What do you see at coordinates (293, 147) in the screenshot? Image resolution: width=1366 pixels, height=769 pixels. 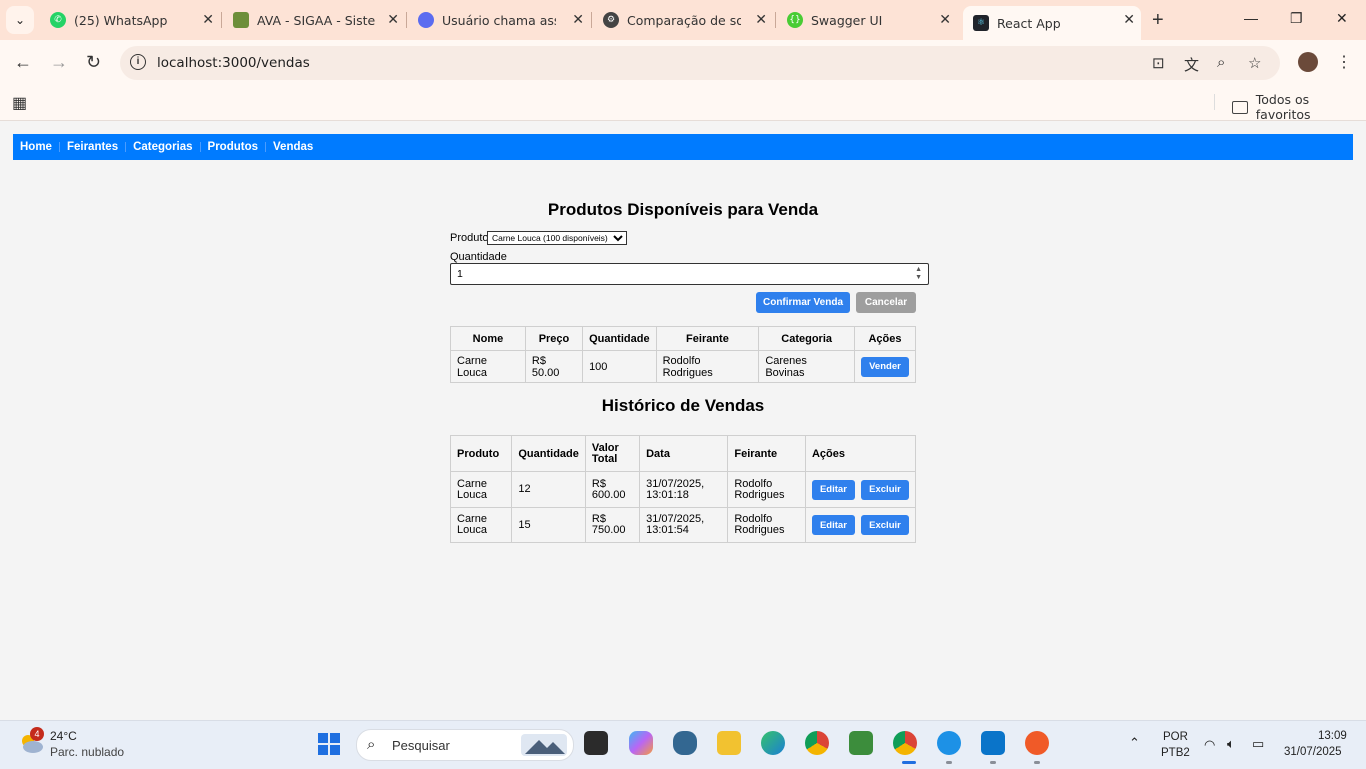 I see `nav-vendas: Vendas` at bounding box center [293, 147].